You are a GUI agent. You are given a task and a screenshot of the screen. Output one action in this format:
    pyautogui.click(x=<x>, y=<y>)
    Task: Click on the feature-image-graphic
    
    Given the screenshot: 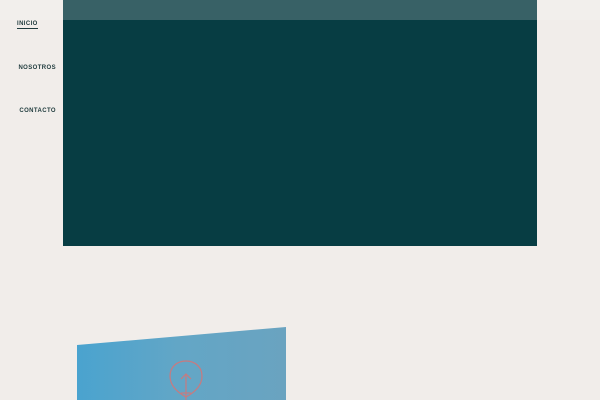 What is the action you would take?
    pyautogui.click(x=181, y=363)
    